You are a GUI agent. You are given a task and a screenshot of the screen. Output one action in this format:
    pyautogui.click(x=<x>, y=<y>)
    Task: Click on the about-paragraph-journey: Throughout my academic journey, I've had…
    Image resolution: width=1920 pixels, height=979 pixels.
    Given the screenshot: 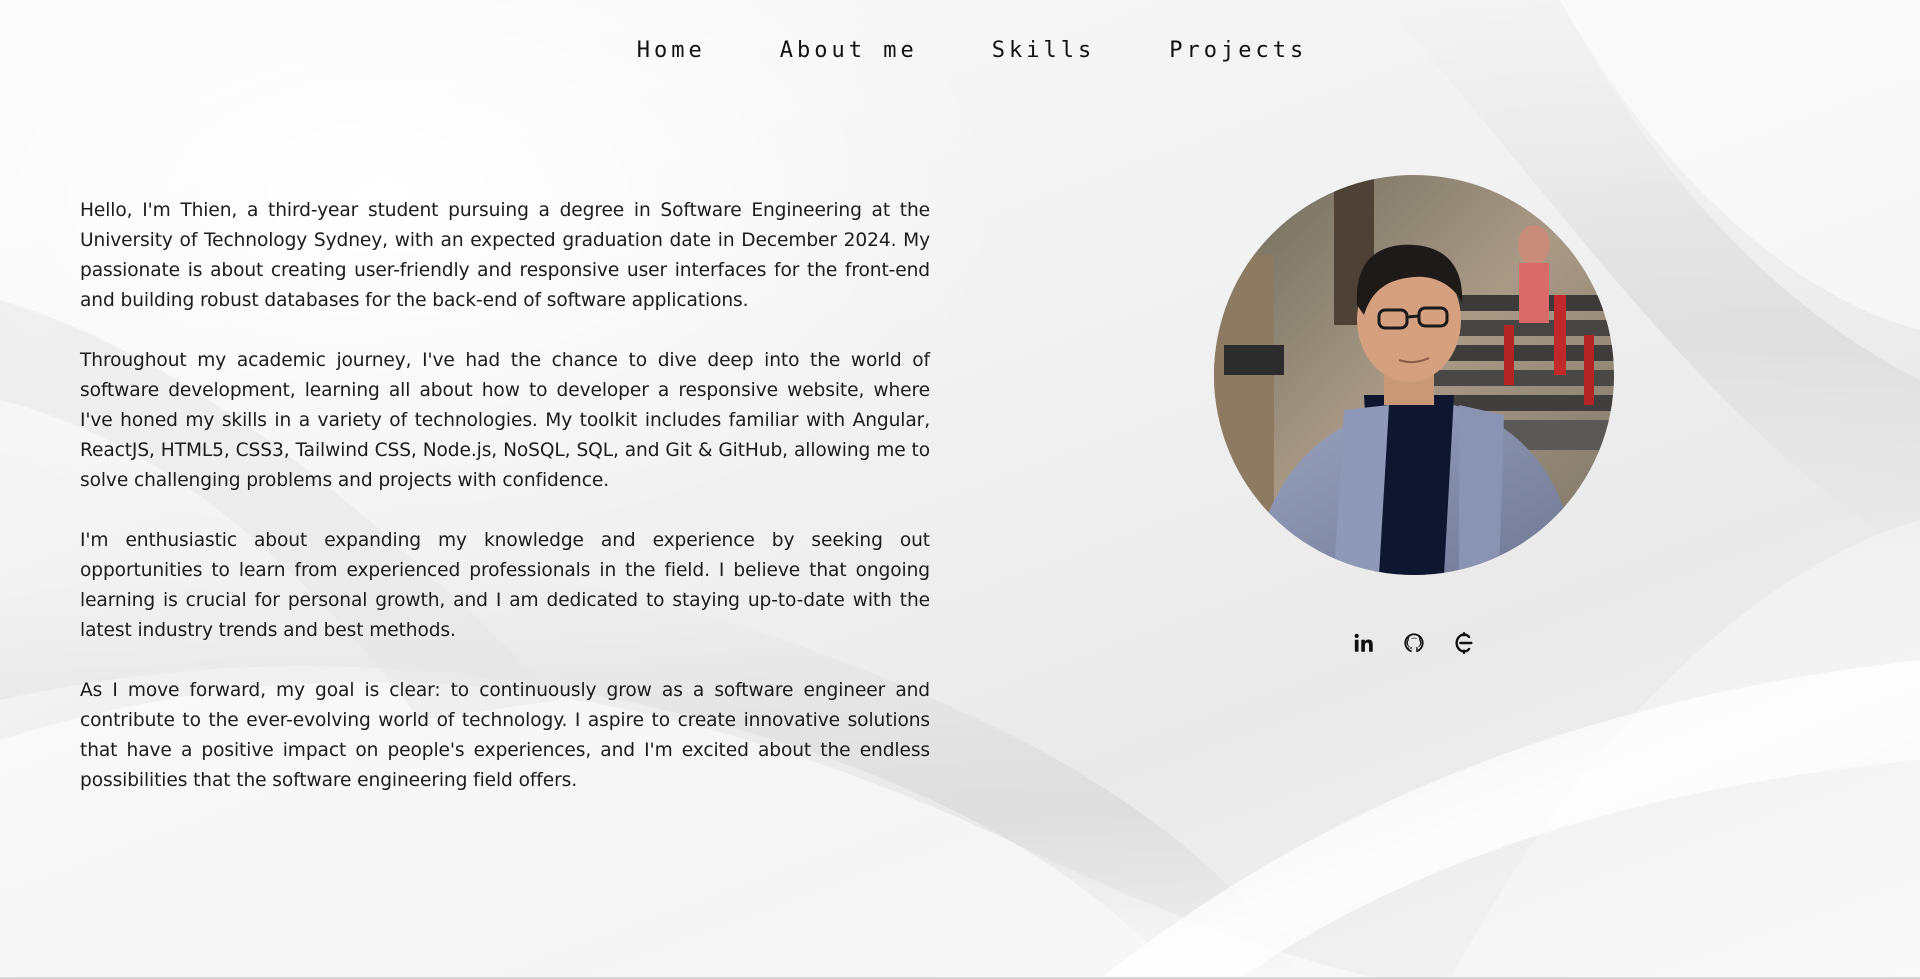 What is the action you would take?
    pyautogui.click(x=505, y=420)
    